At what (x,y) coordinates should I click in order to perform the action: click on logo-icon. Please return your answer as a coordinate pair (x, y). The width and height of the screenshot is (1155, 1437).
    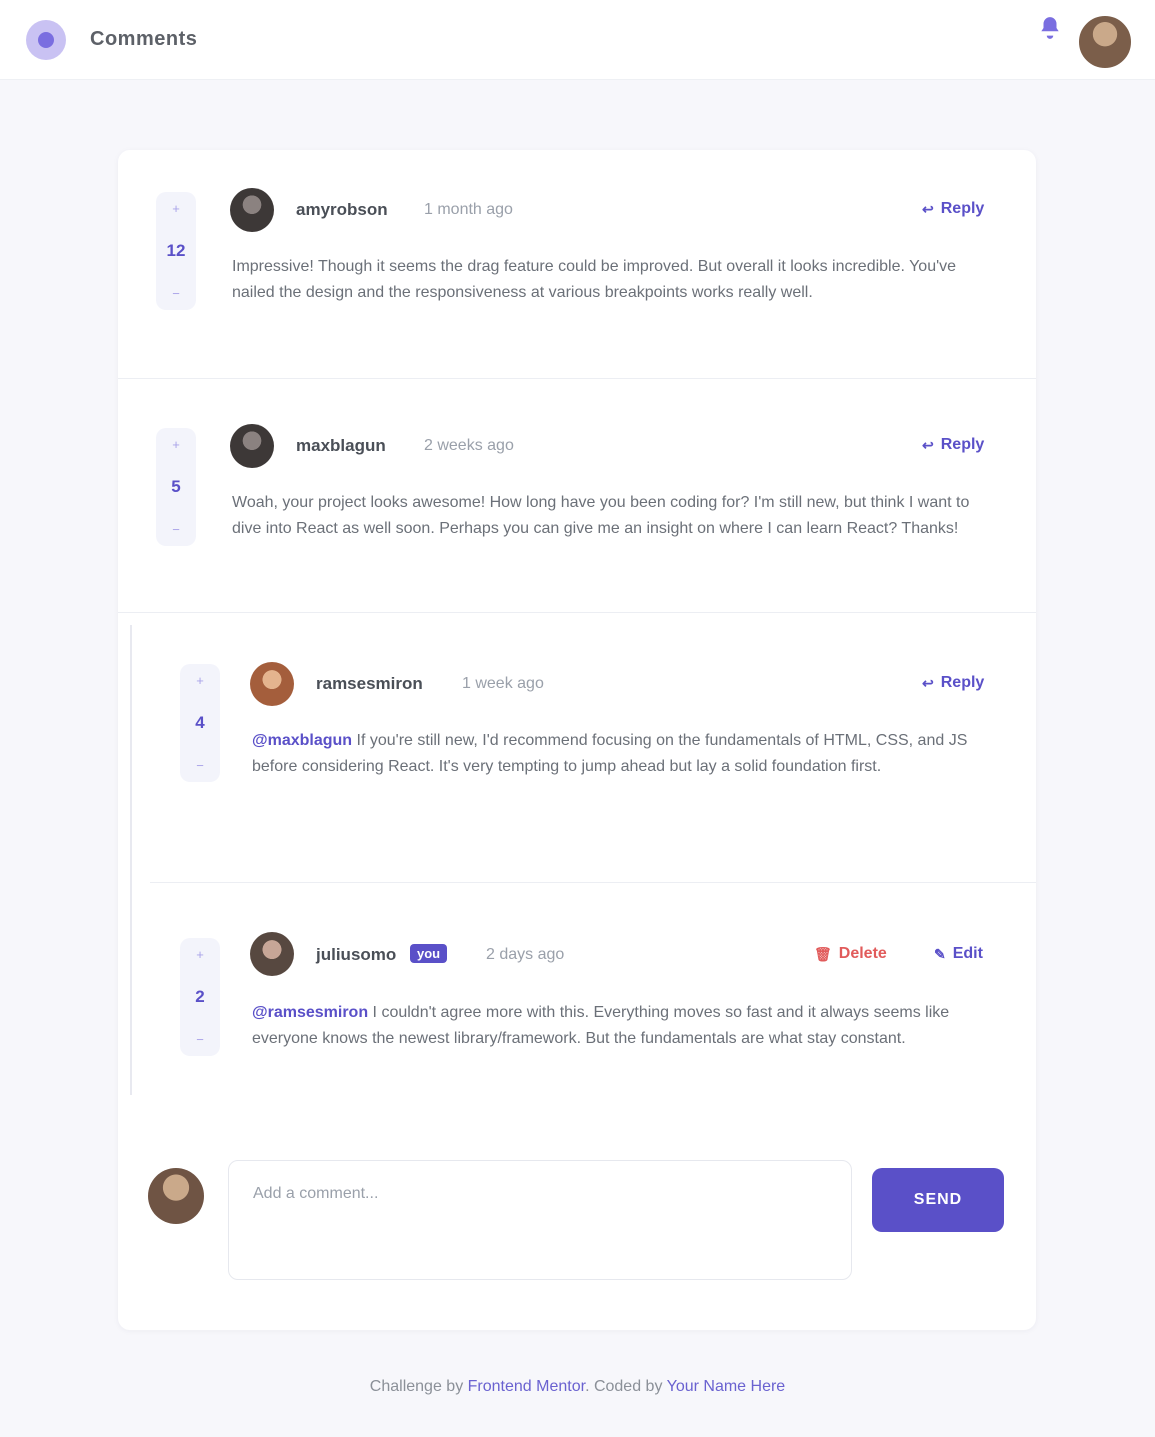
    Looking at the image, I should click on (46, 40).